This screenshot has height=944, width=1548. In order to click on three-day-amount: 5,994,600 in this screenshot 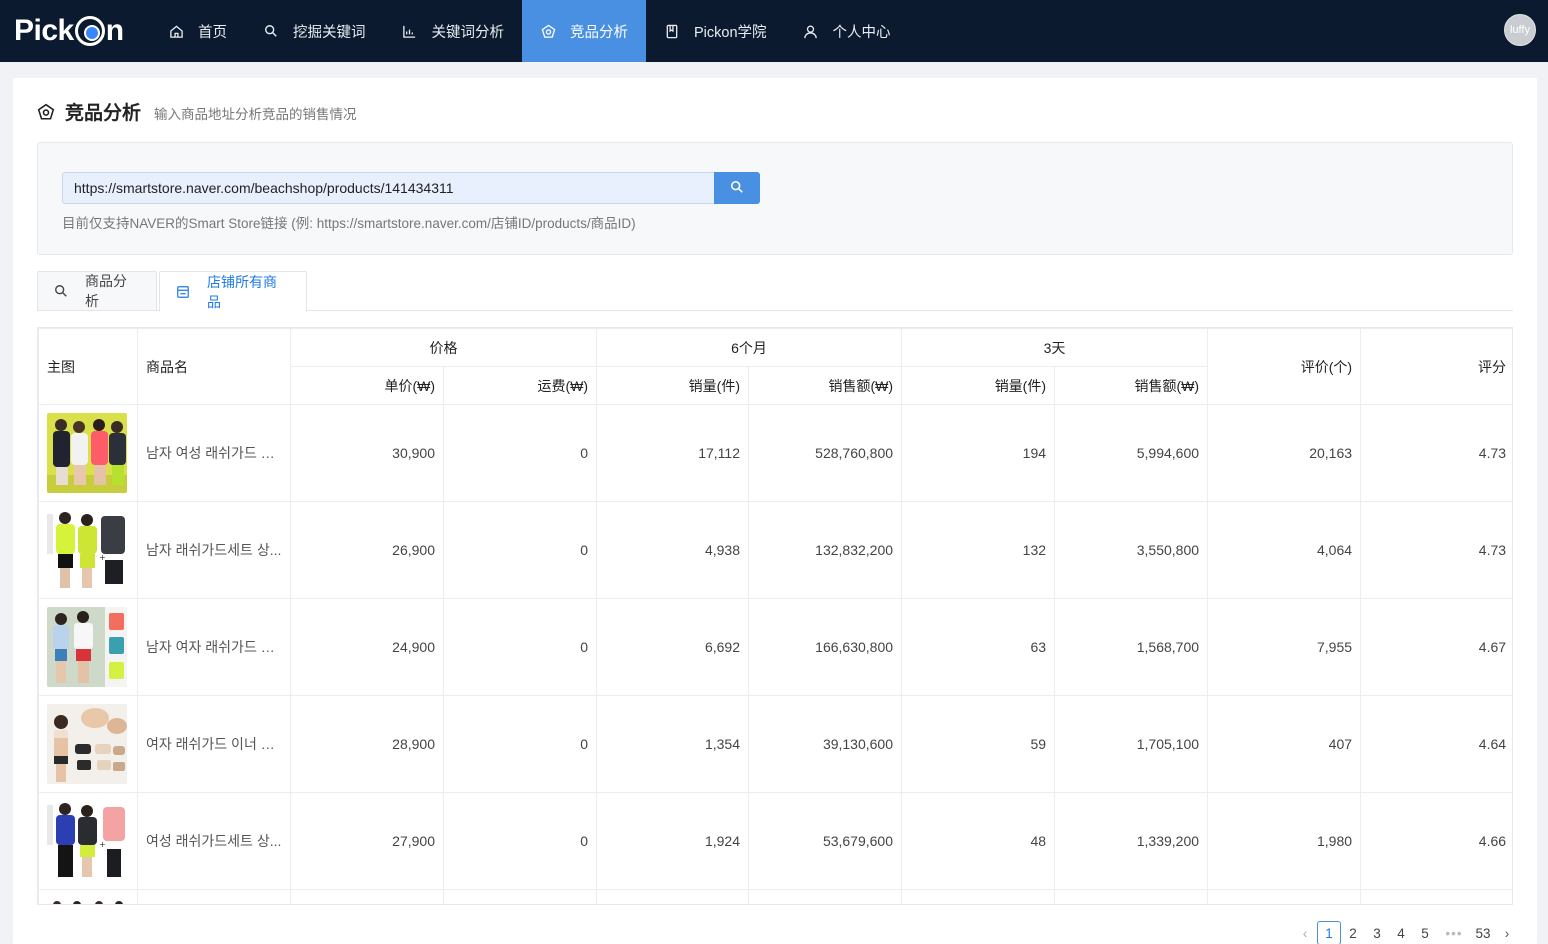, I will do `click(1131, 453)`.